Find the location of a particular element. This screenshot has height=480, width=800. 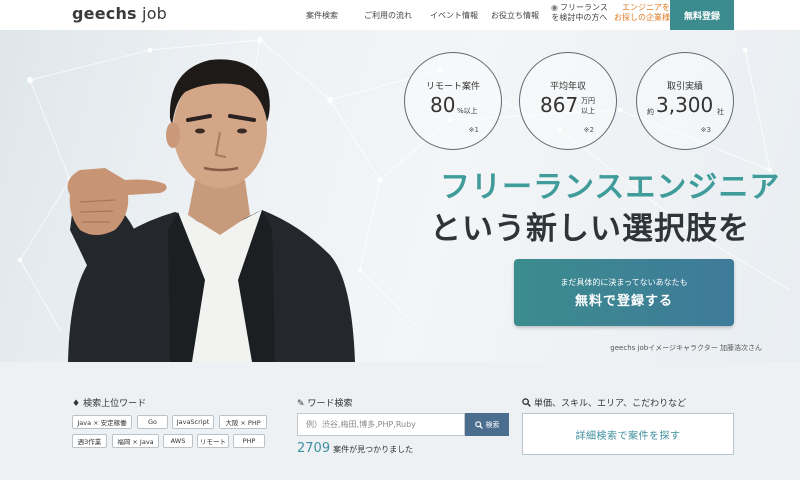

nav-jobs: 案件検索 is located at coordinates (322, 15).